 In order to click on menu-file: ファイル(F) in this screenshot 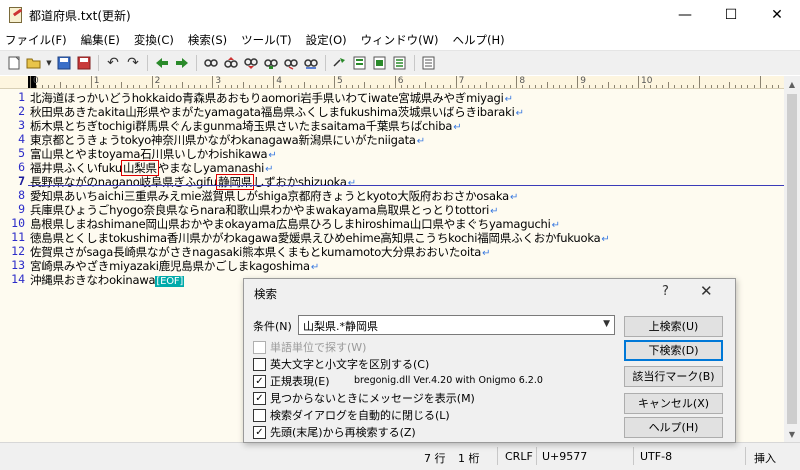, I will do `click(37, 40)`.